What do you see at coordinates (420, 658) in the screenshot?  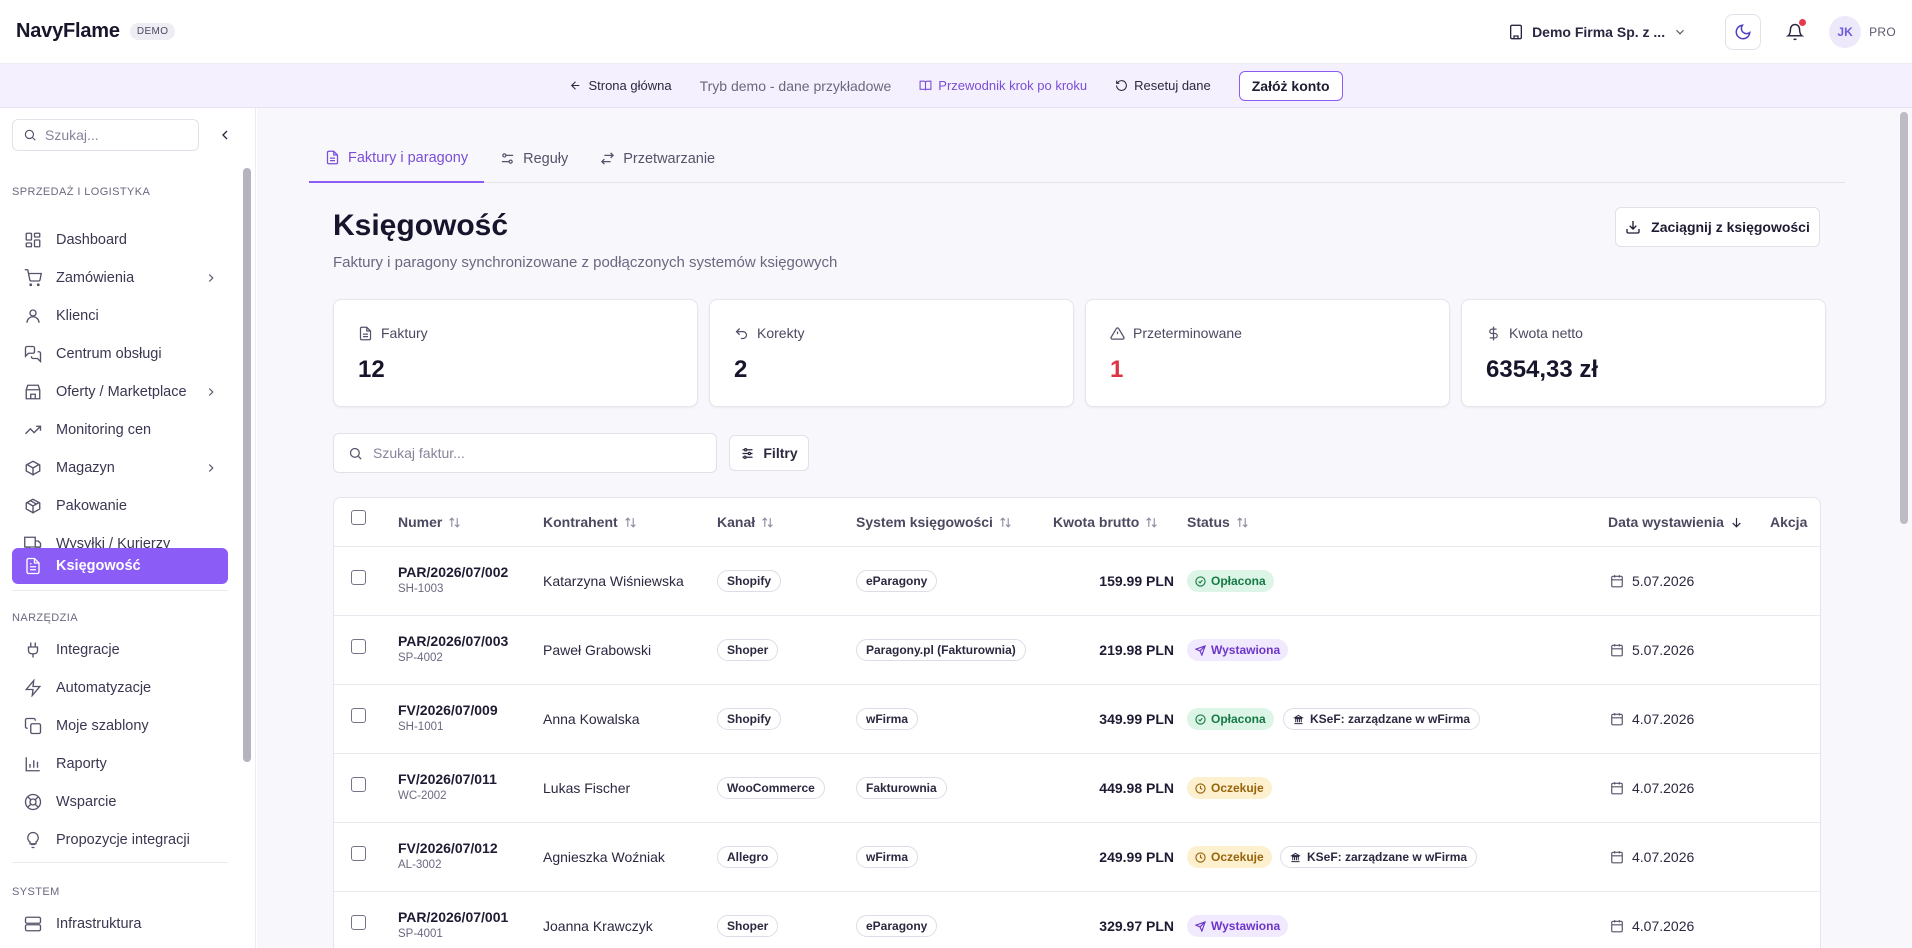 I see `order-reference: SP-4002` at bounding box center [420, 658].